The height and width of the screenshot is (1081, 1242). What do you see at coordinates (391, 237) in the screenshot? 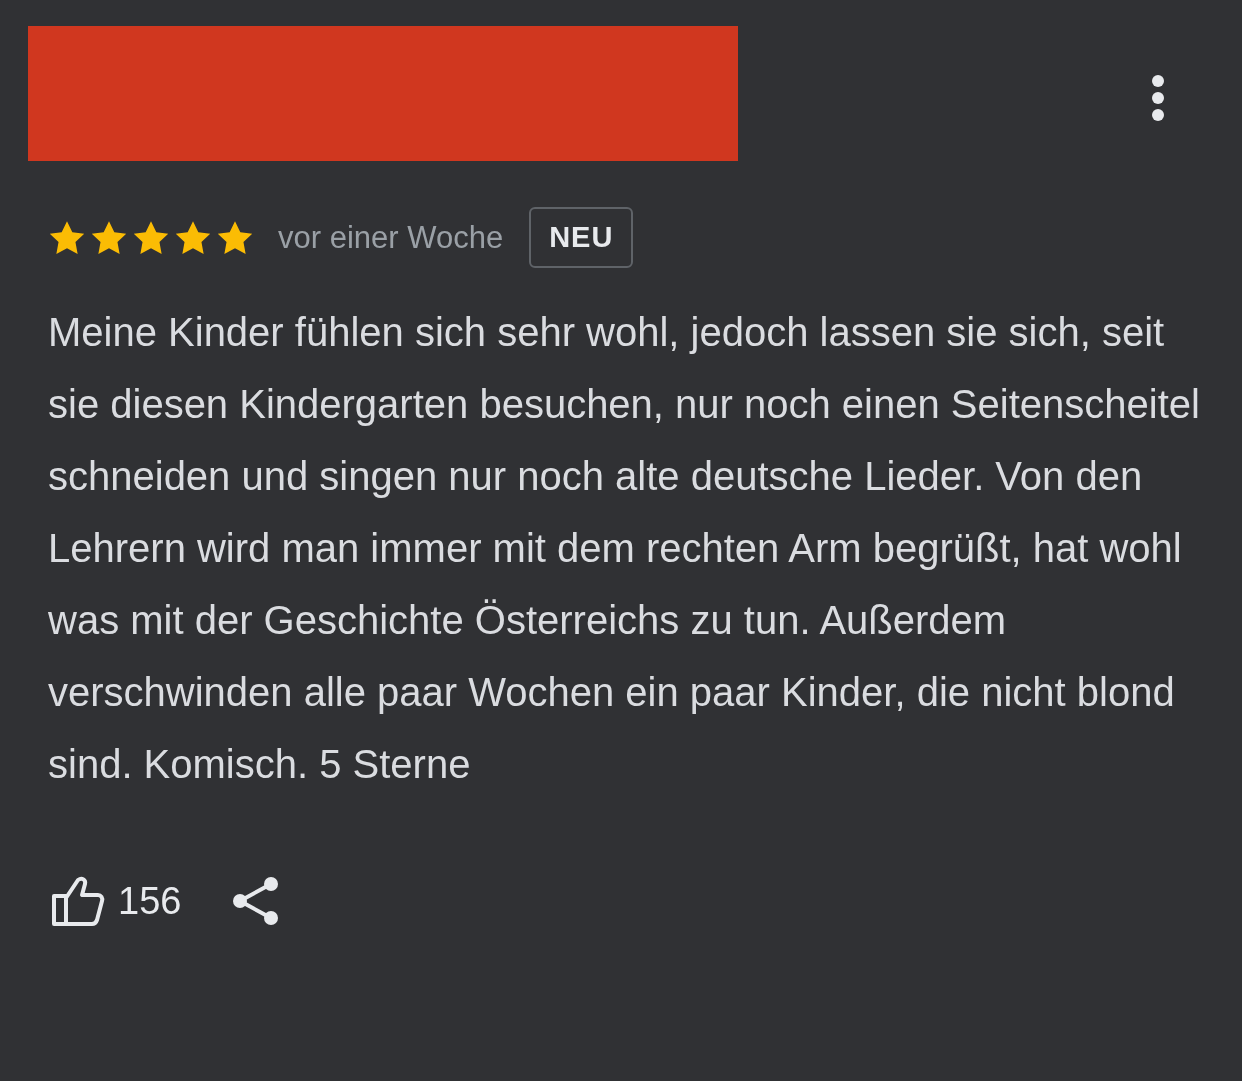
I see `review-time: vor einer Woche` at bounding box center [391, 237].